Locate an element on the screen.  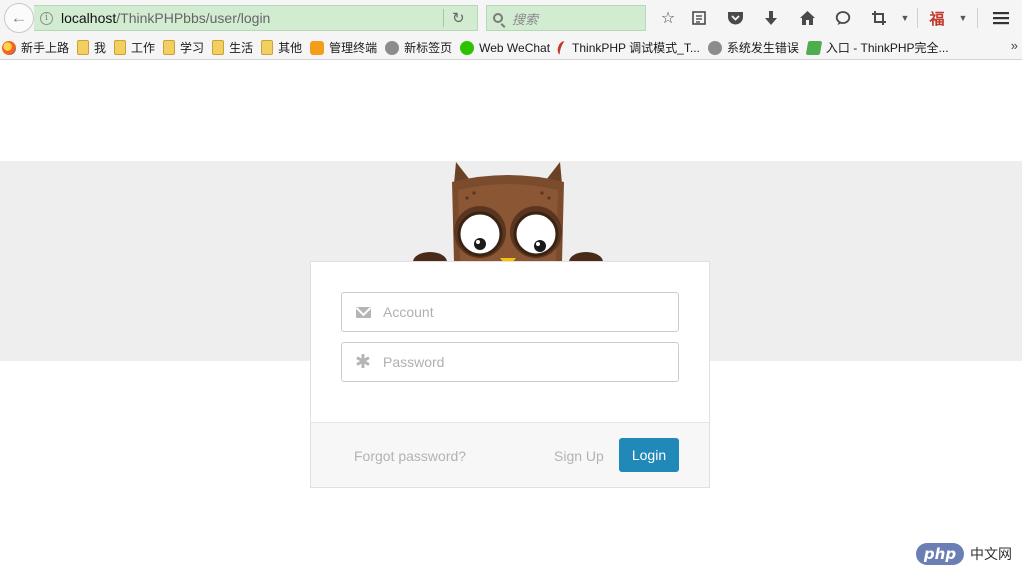
search-placeholder: 搜索 is located at coordinates (525, 19).